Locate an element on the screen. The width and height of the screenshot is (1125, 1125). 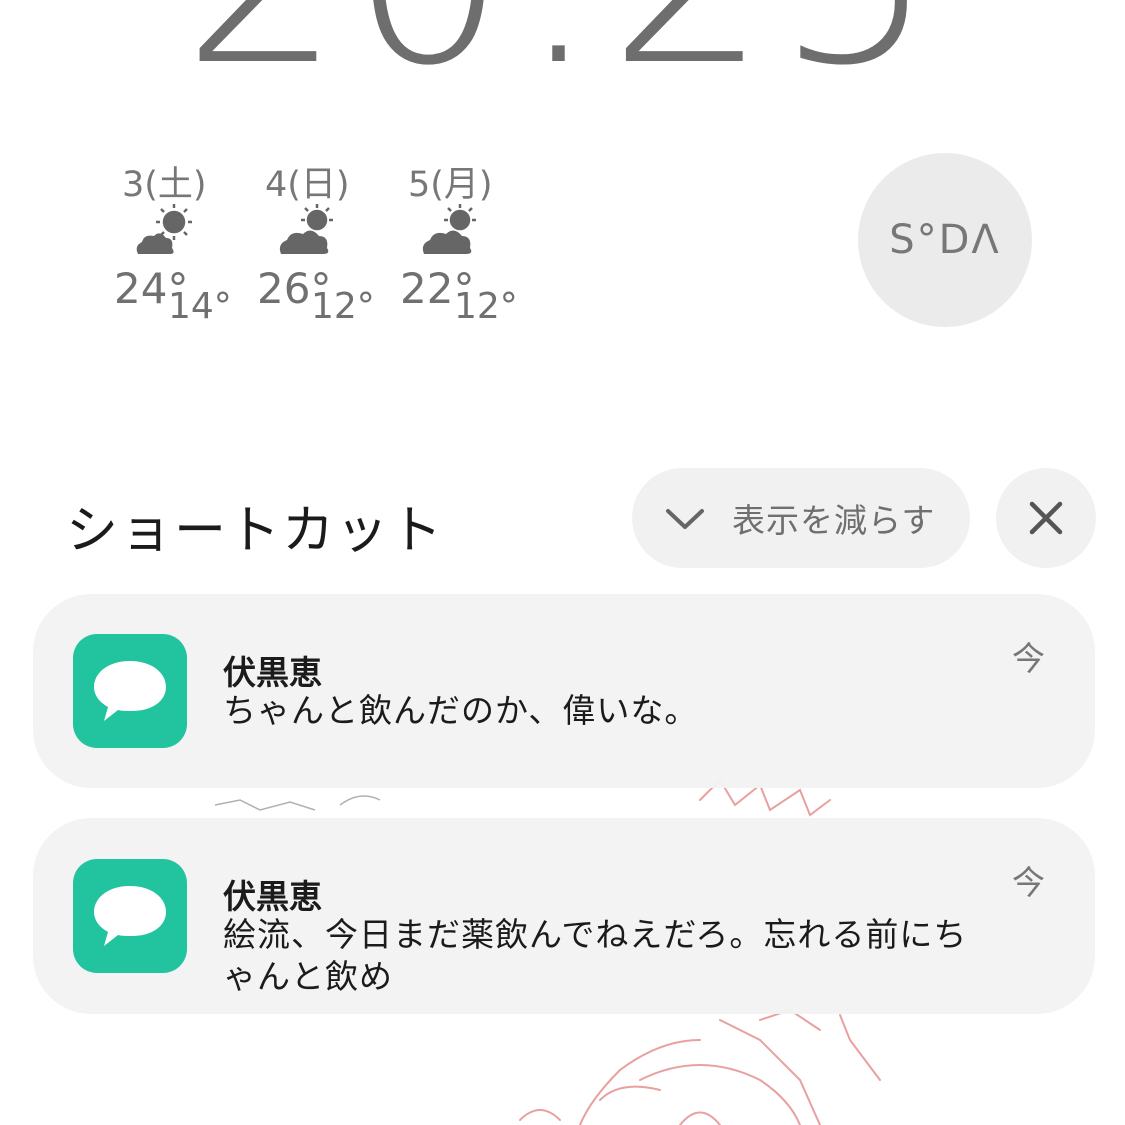
close-button is located at coordinates (1046, 518).